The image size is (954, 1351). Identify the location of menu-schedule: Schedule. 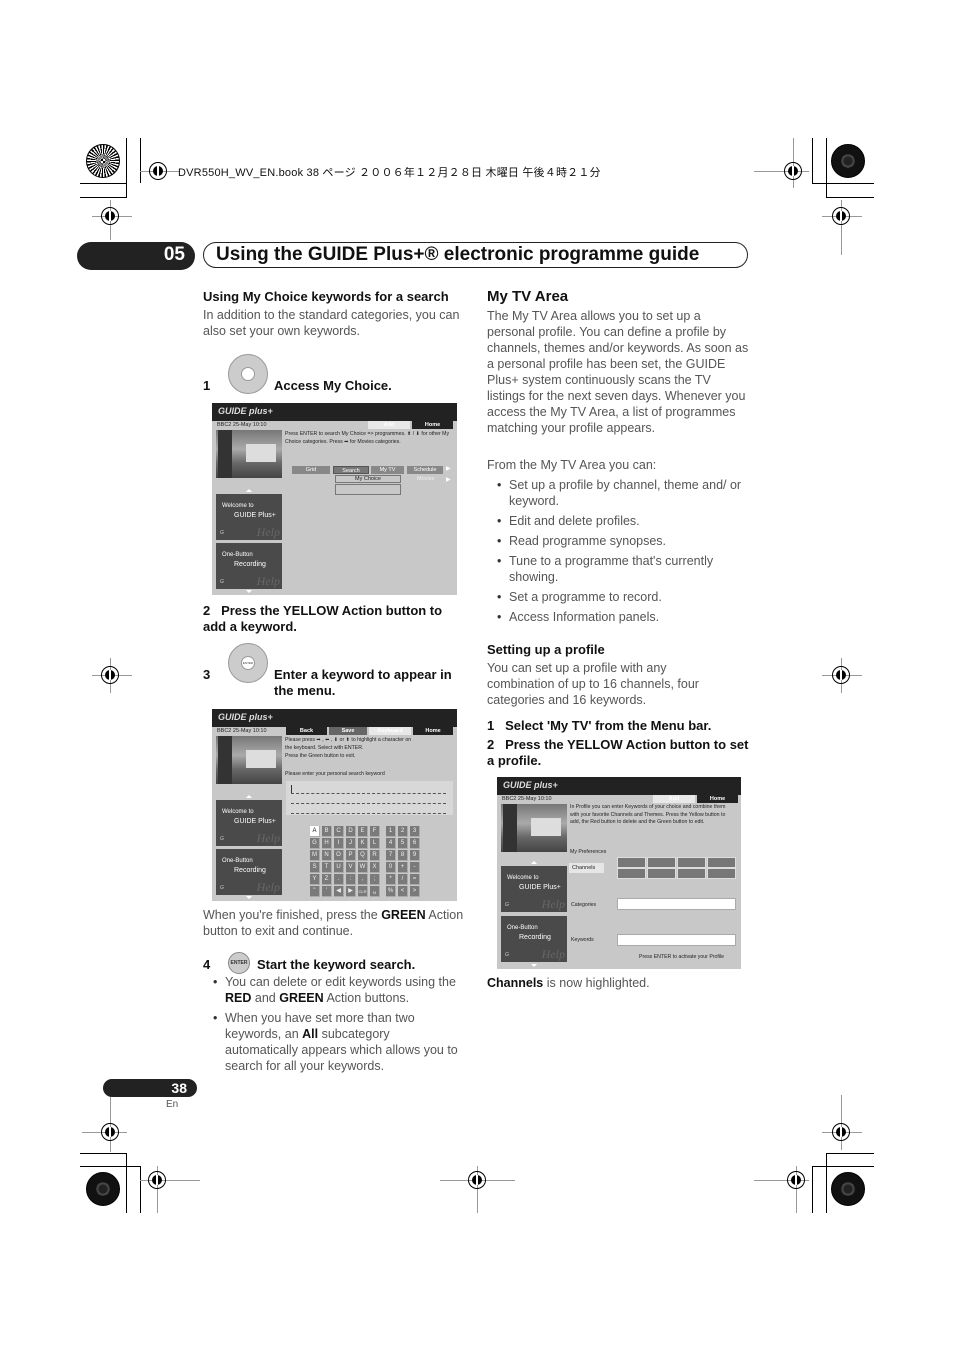
(425, 470).